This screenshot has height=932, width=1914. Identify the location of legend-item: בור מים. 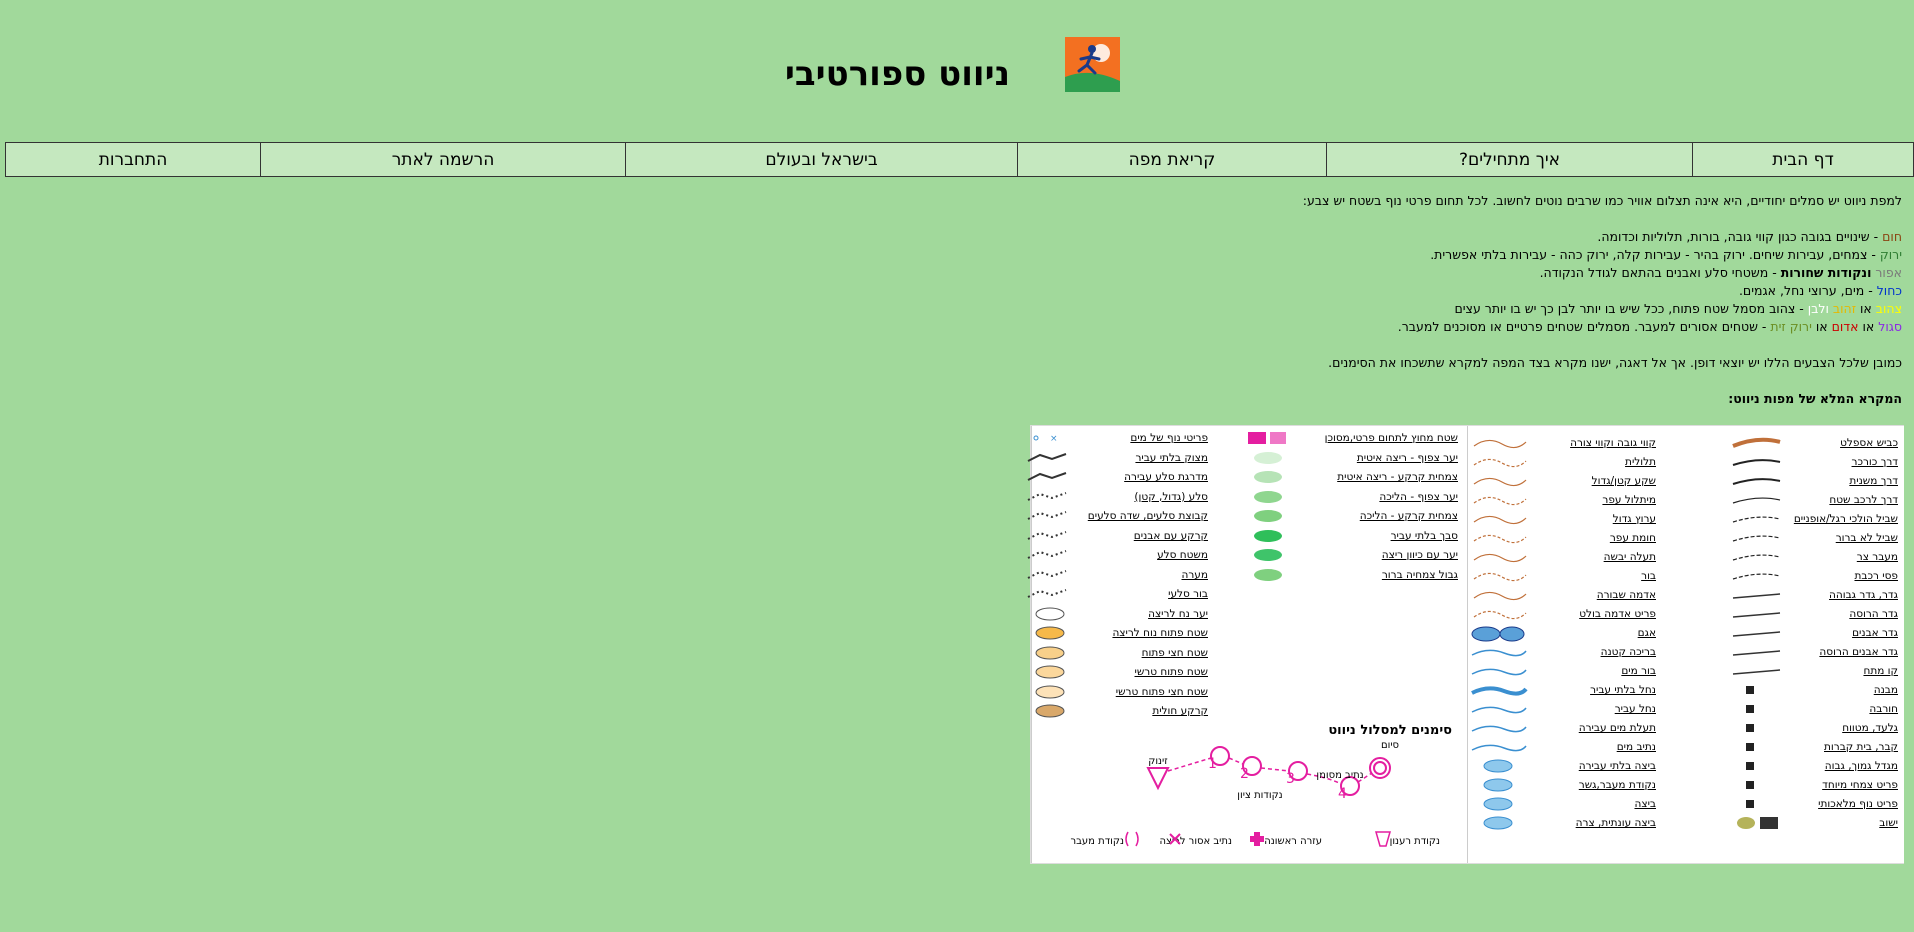
(1597, 671).